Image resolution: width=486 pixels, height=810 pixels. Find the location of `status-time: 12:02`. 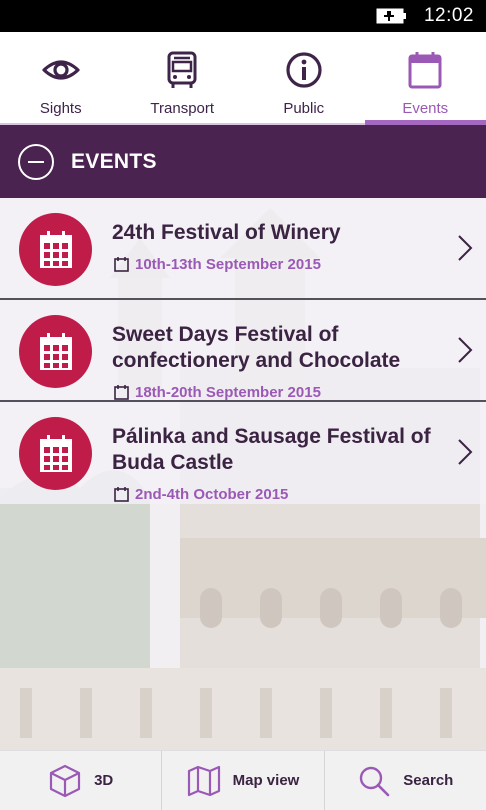

status-time: 12:02 is located at coordinates (448, 15).